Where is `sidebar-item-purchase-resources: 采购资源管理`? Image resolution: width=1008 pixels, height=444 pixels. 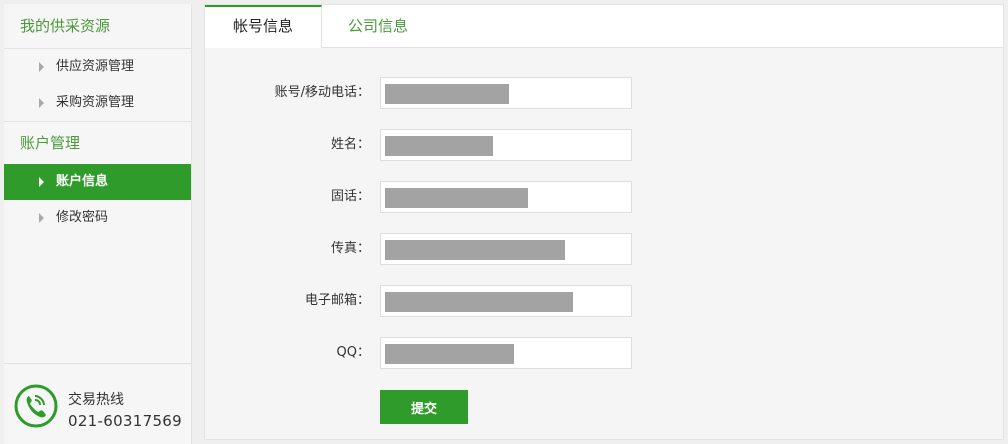
sidebar-item-purchase-resources: 采购资源管理 is located at coordinates (97, 103).